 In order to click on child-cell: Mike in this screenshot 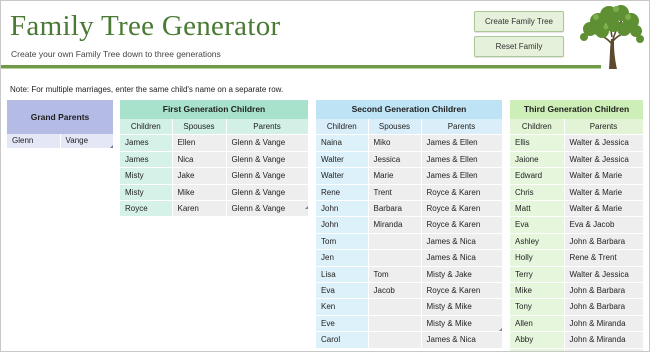, I will do `click(537, 291)`.